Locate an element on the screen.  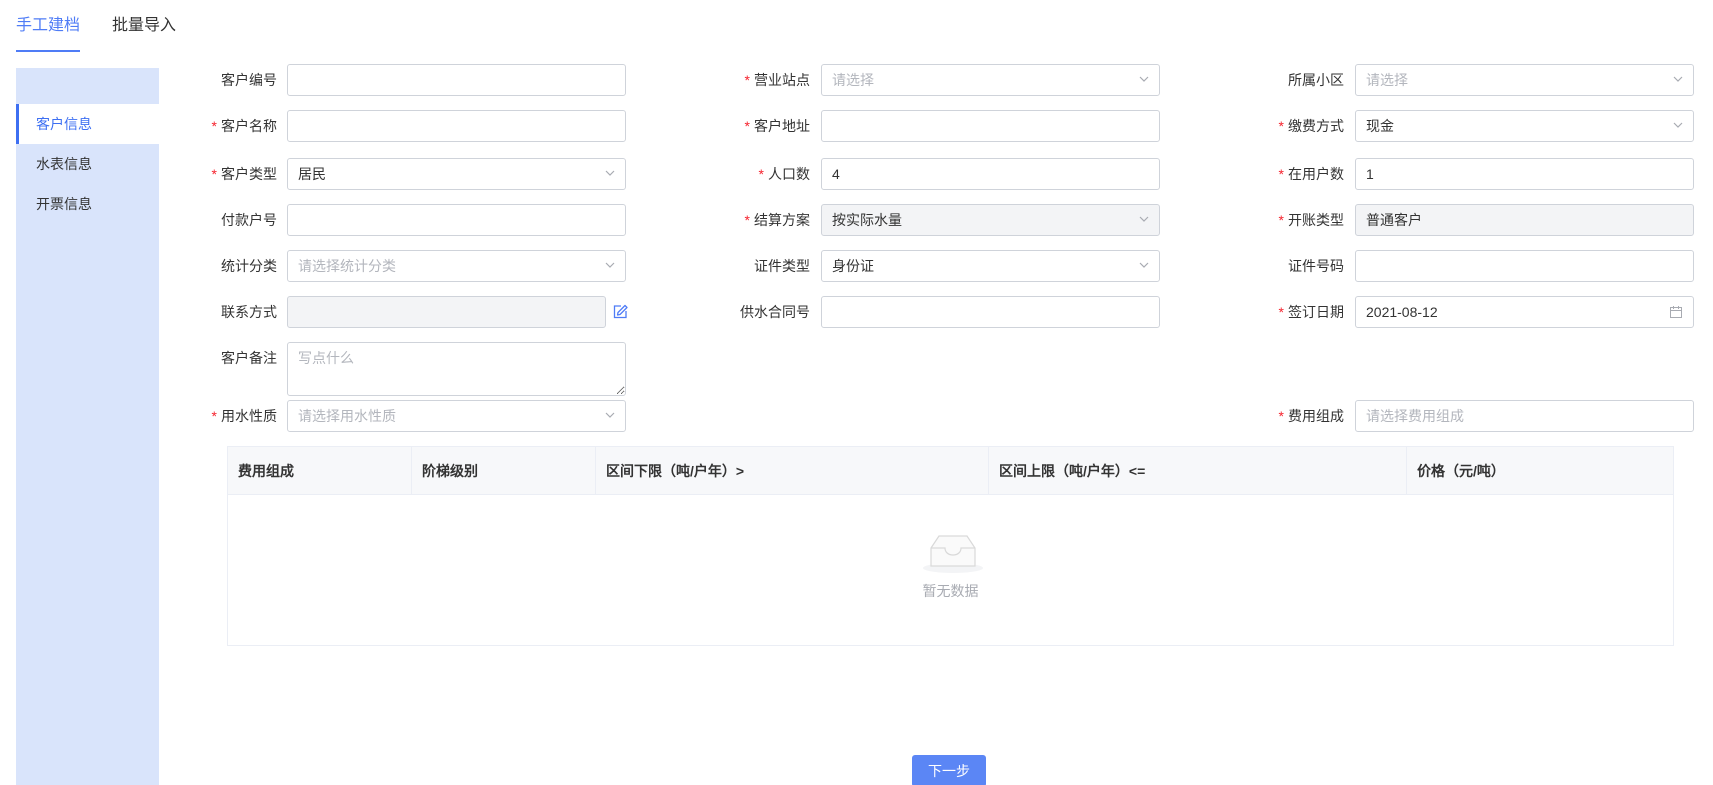
form-row-8: * 用水性质 请选择用水性质 * 费用组成 请选择费用组成 is located at coordinates (856, 416).